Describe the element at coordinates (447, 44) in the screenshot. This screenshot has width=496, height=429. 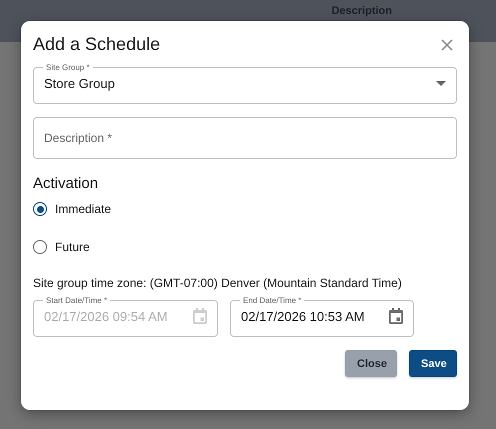
I see `close-icon` at that location.